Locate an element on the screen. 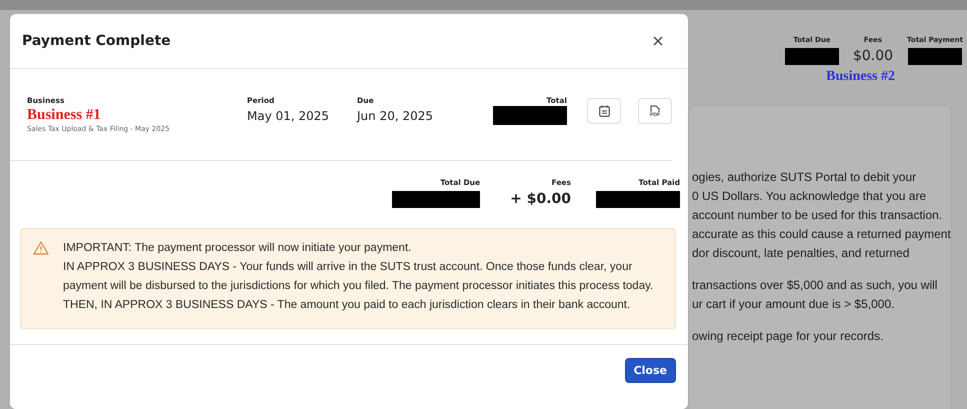 The width and height of the screenshot is (967, 409). notice-text: IN APPROX 3 BUSINESS DAYS - Your funds will arrive in the SUTS trust account. Once those funds clear, your payment will be disbursed to the jurisdictions for which you filed. The payment processor initiates this process today. is located at coordinates (358, 277).